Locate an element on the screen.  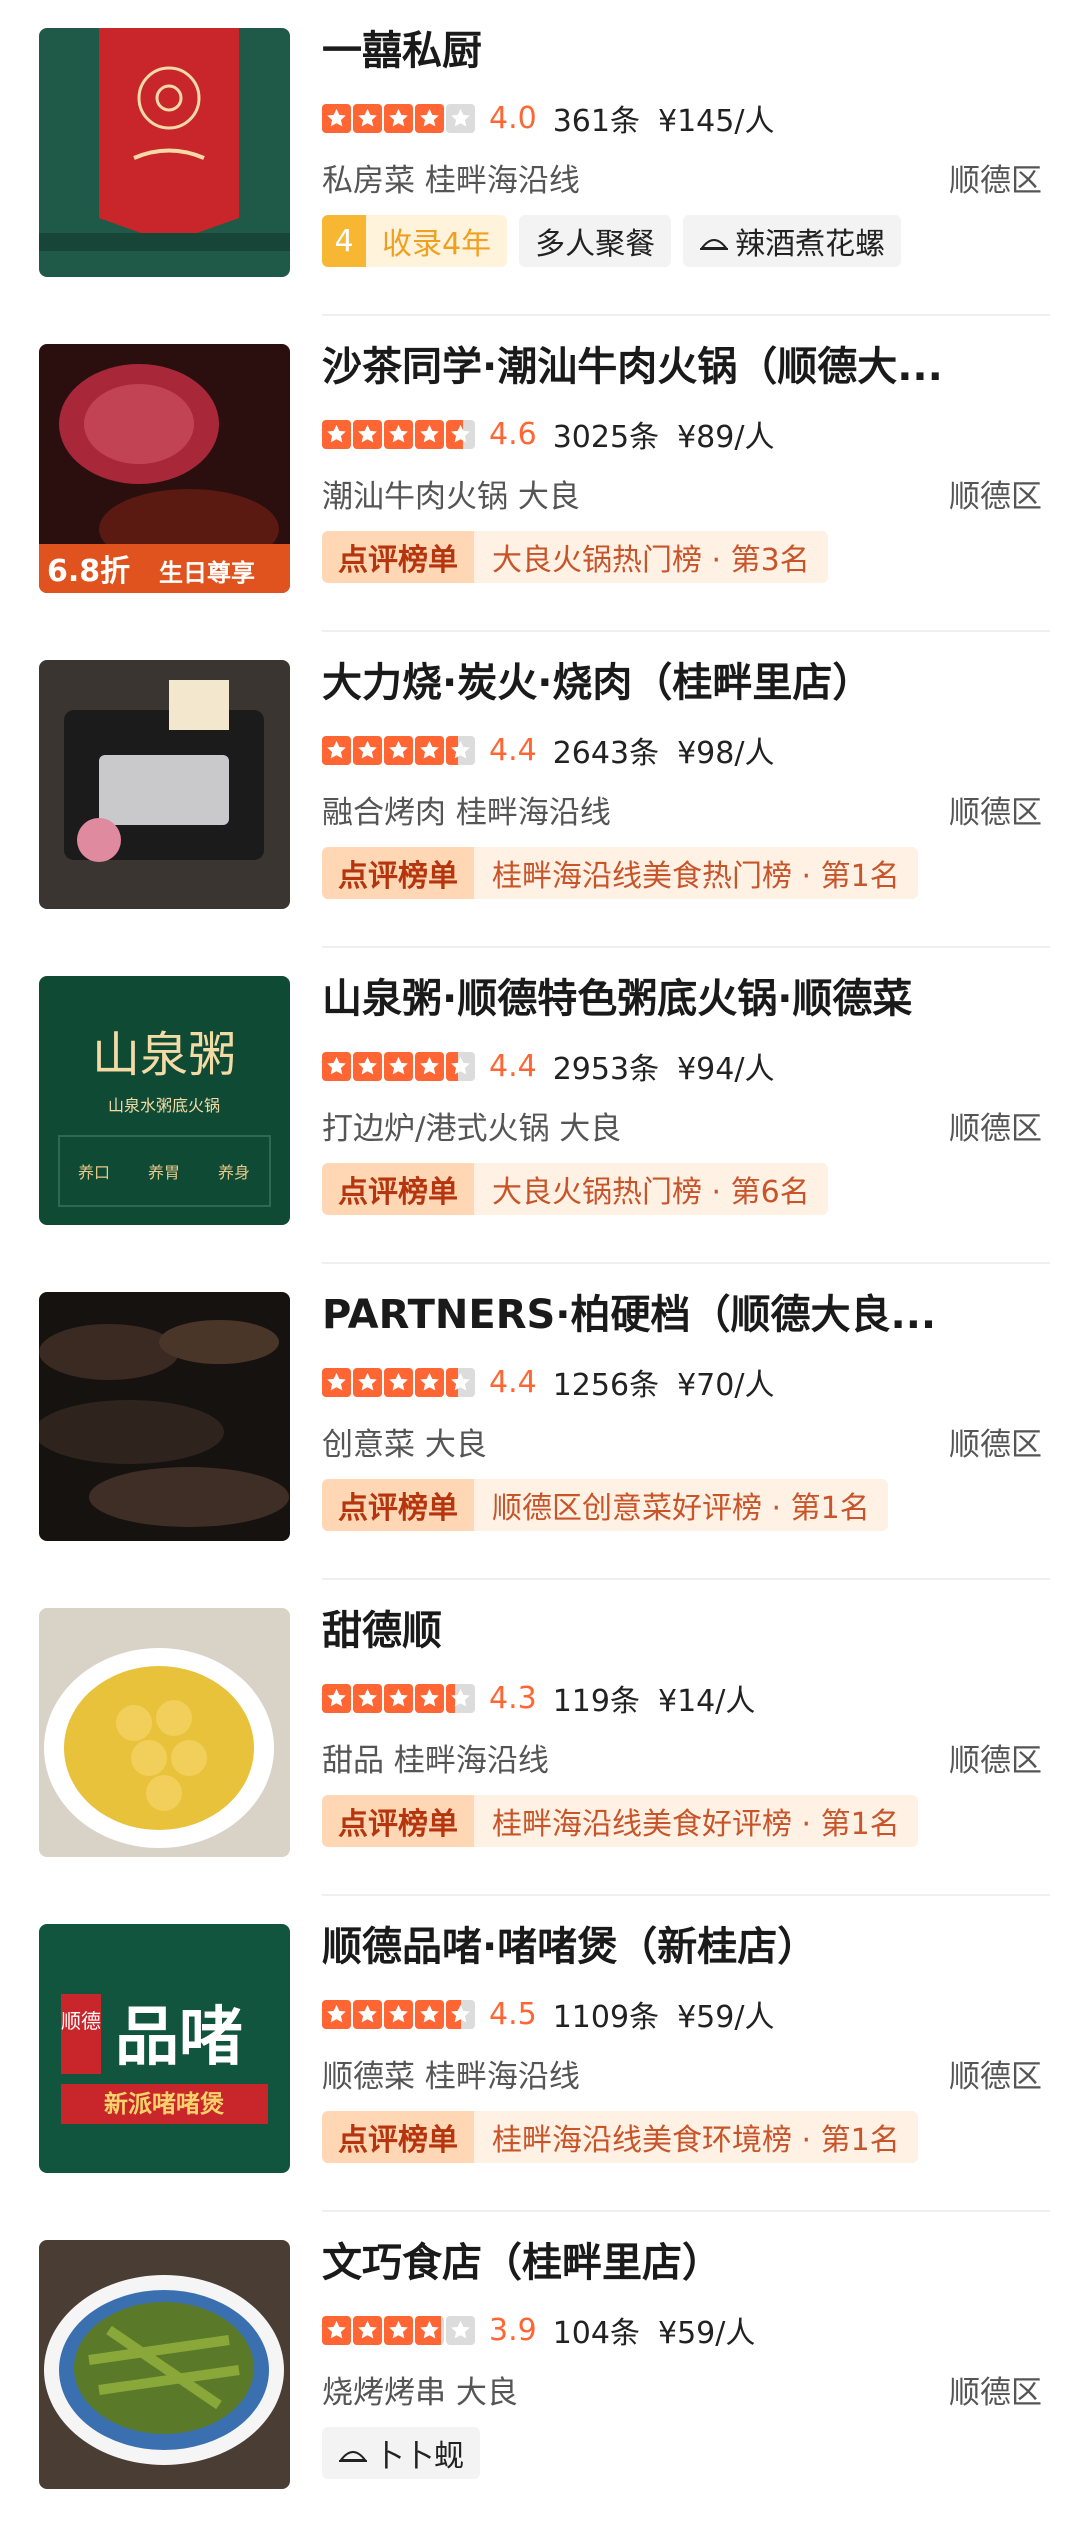
cuisine-area: 烧烤烤串 大良 is located at coordinates (420, 2393).